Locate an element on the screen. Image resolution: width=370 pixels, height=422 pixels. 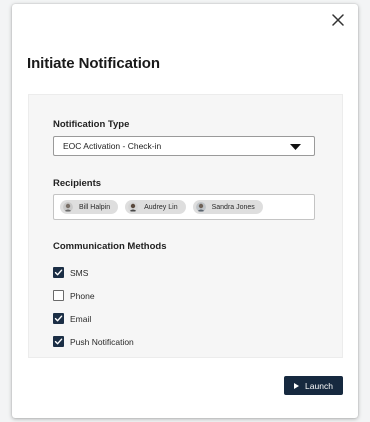
recipient-chip: Bill Halpin is located at coordinates (89, 207).